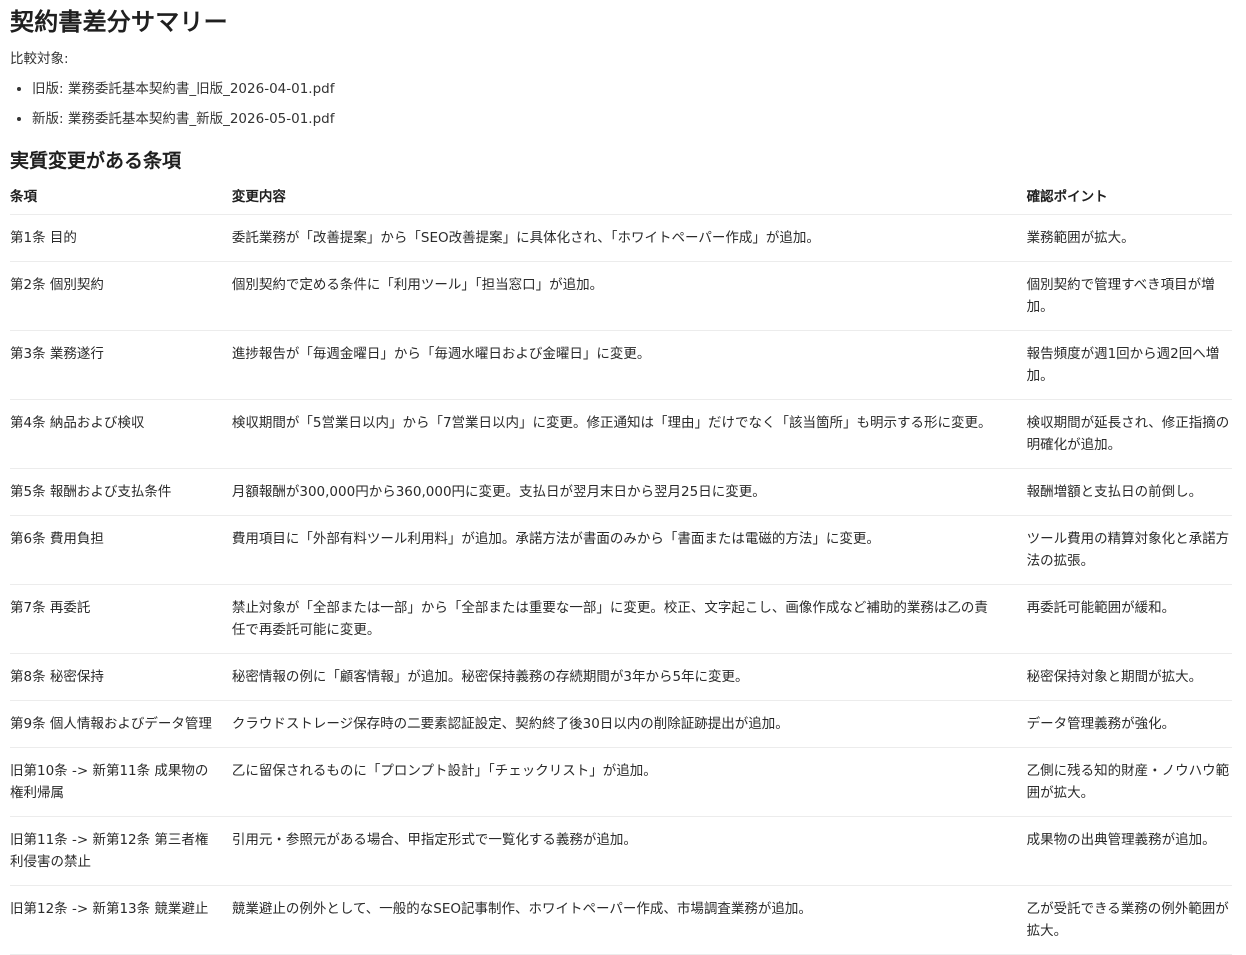 Image resolution: width=1246 pixels, height=955 pixels. What do you see at coordinates (1129, 619) in the screenshot?
I see `cell-check: 再委託可能範囲が緩和。` at bounding box center [1129, 619].